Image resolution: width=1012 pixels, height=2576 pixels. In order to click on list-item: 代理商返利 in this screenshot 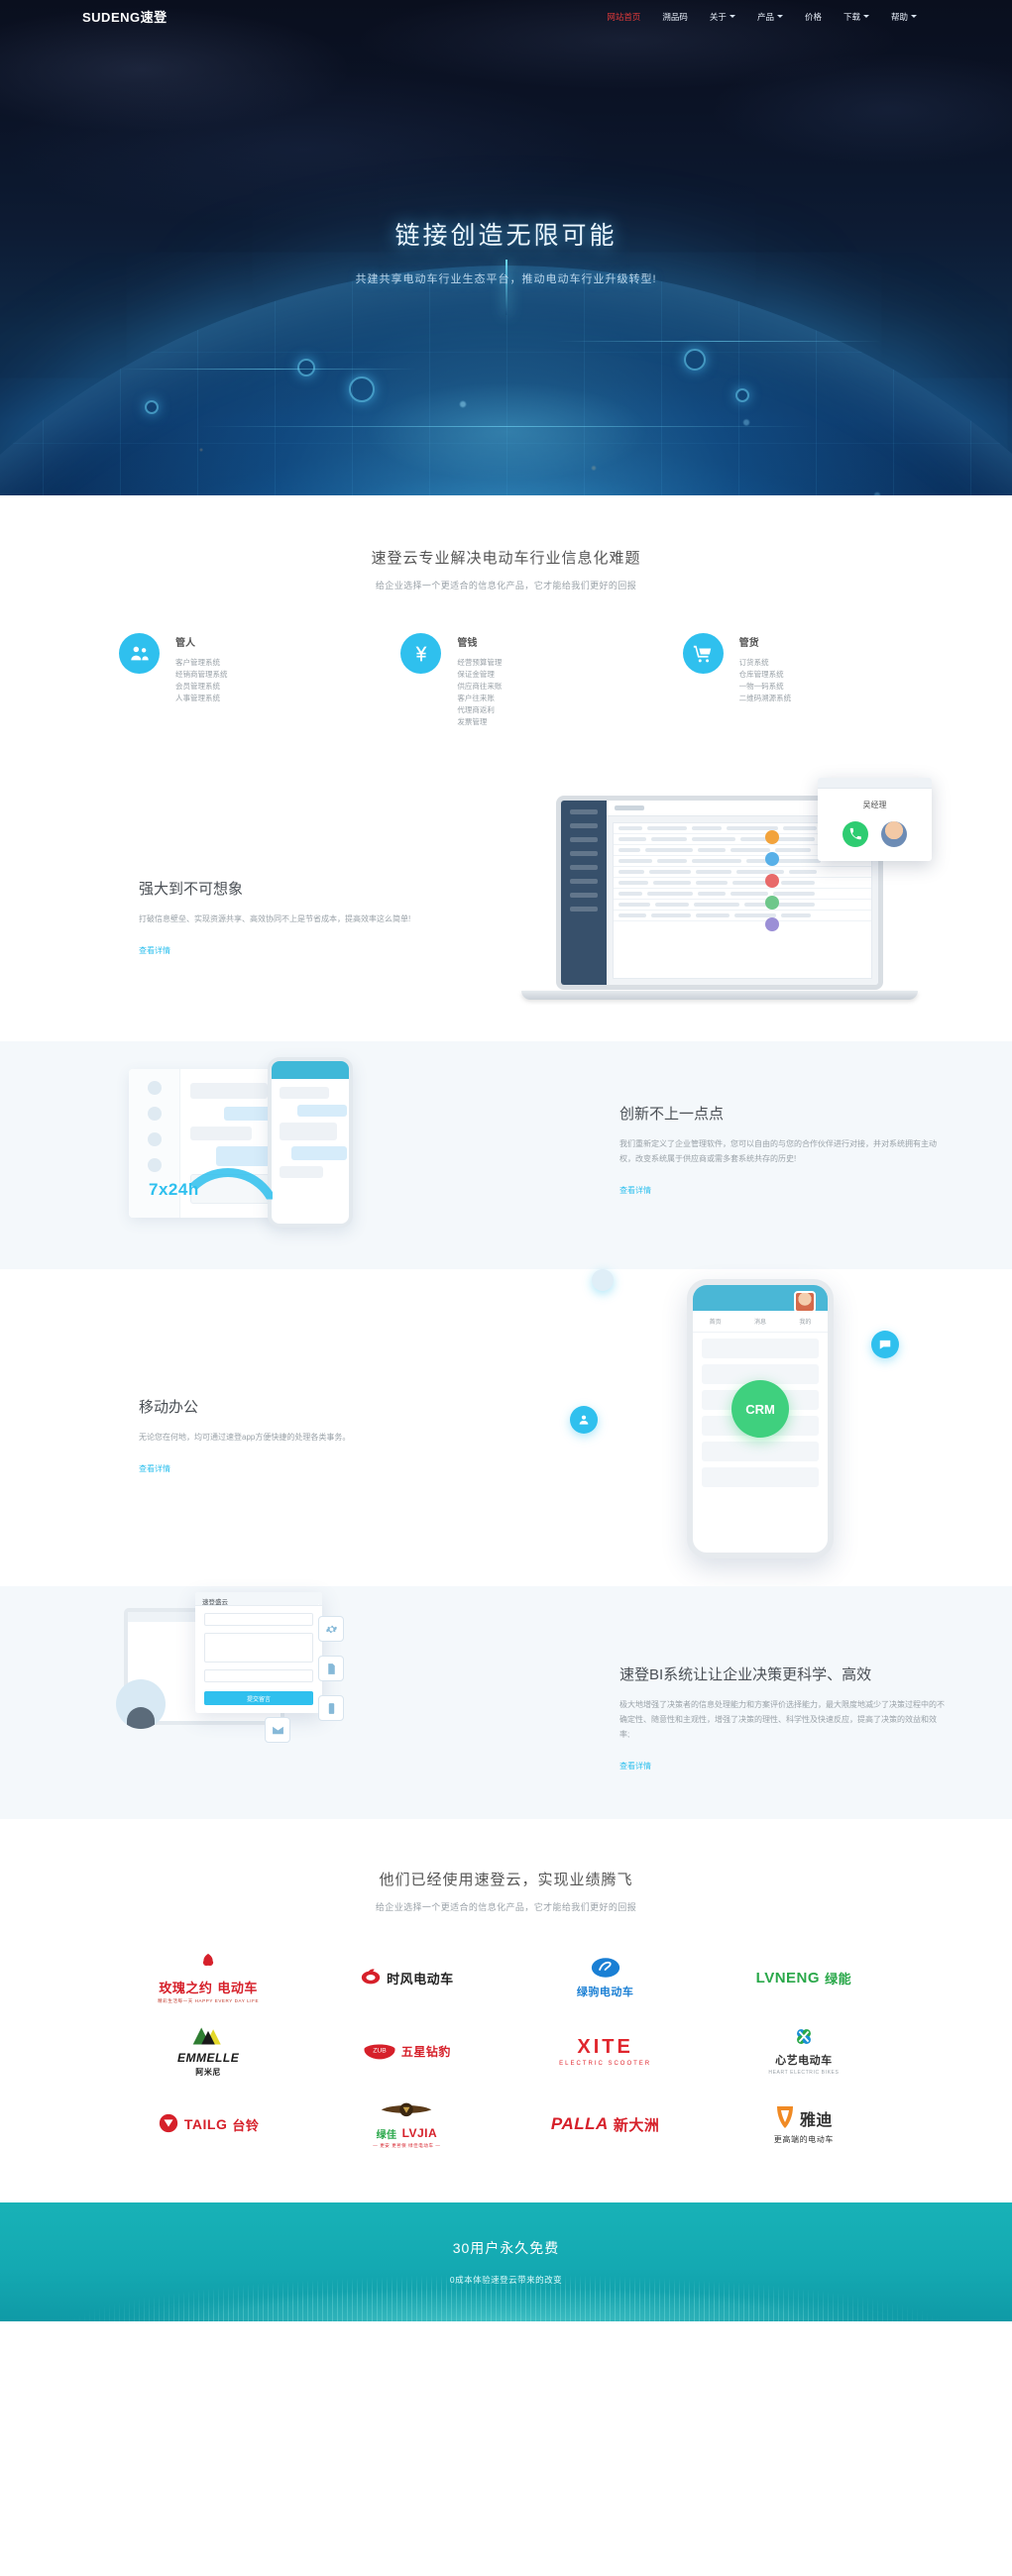, I will do `click(479, 710)`.